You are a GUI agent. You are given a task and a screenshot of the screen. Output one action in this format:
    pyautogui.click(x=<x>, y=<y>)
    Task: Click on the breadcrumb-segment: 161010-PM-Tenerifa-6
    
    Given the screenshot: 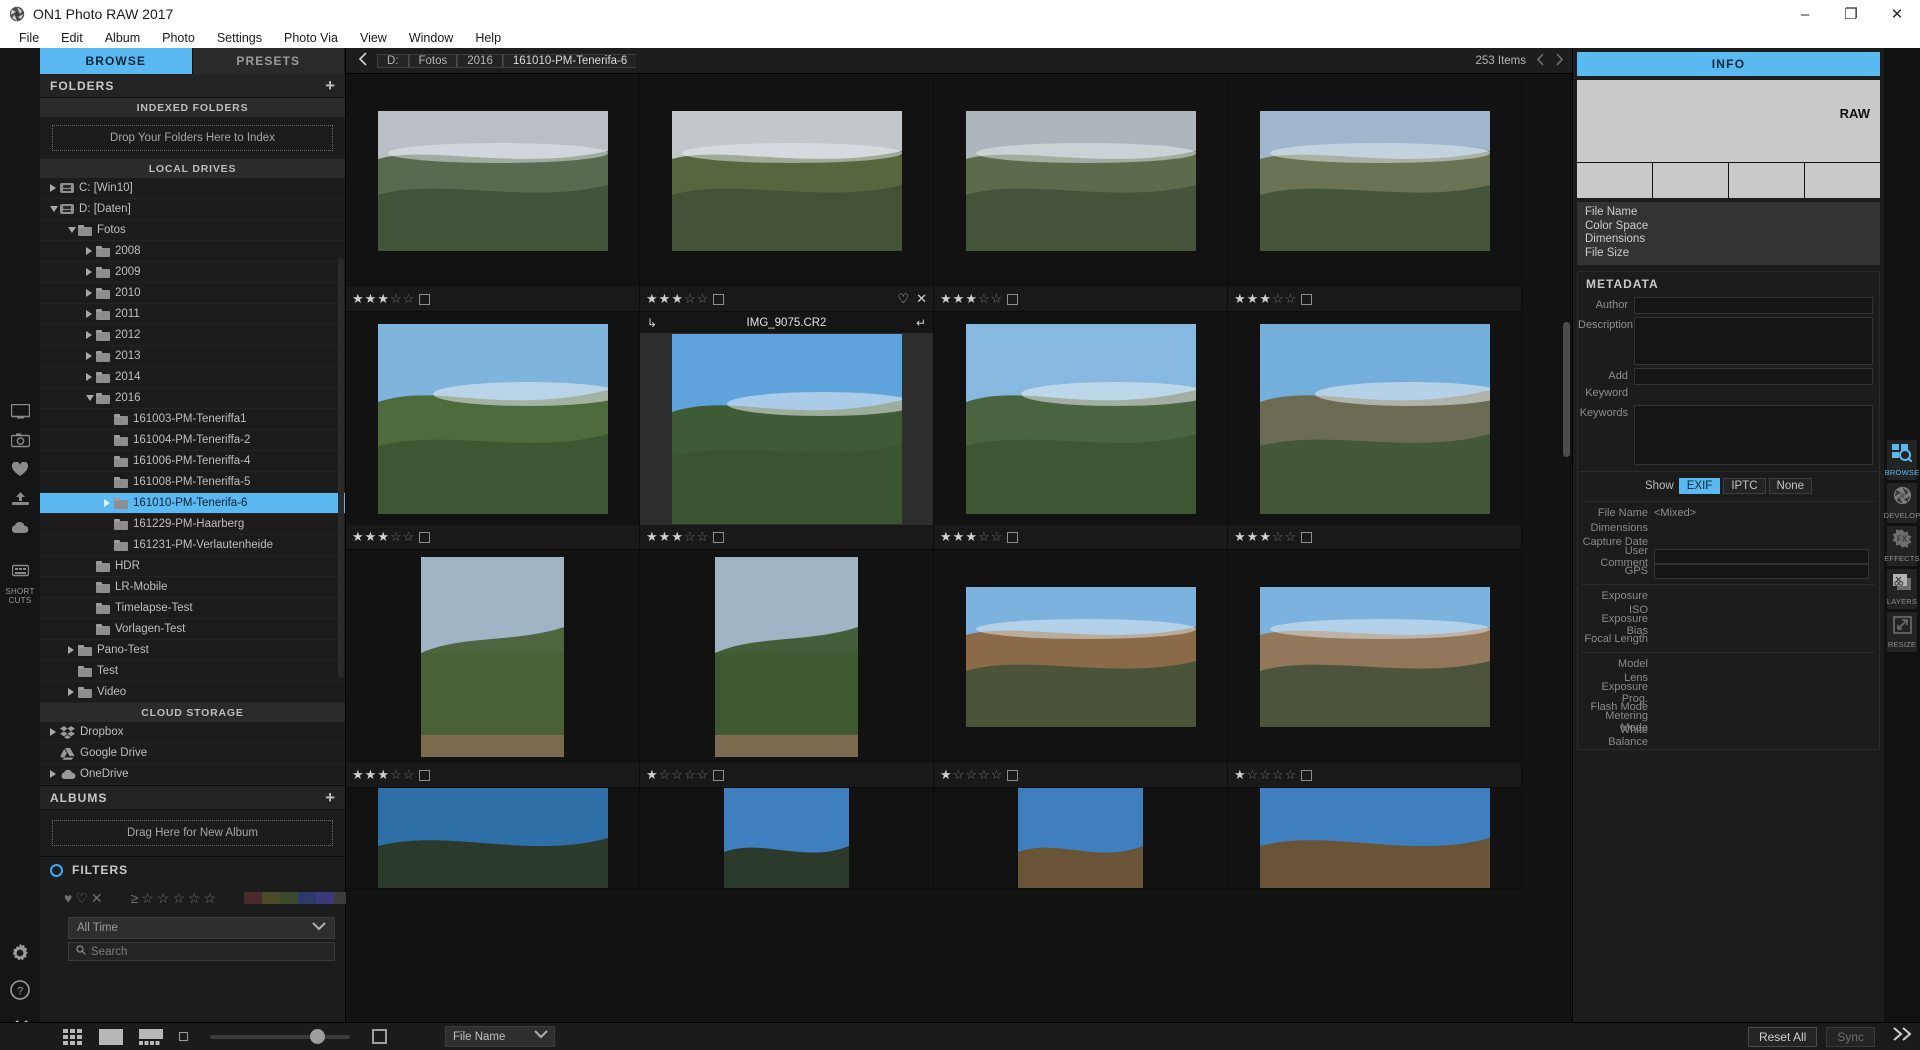 What is the action you would take?
    pyautogui.click(x=569, y=60)
    